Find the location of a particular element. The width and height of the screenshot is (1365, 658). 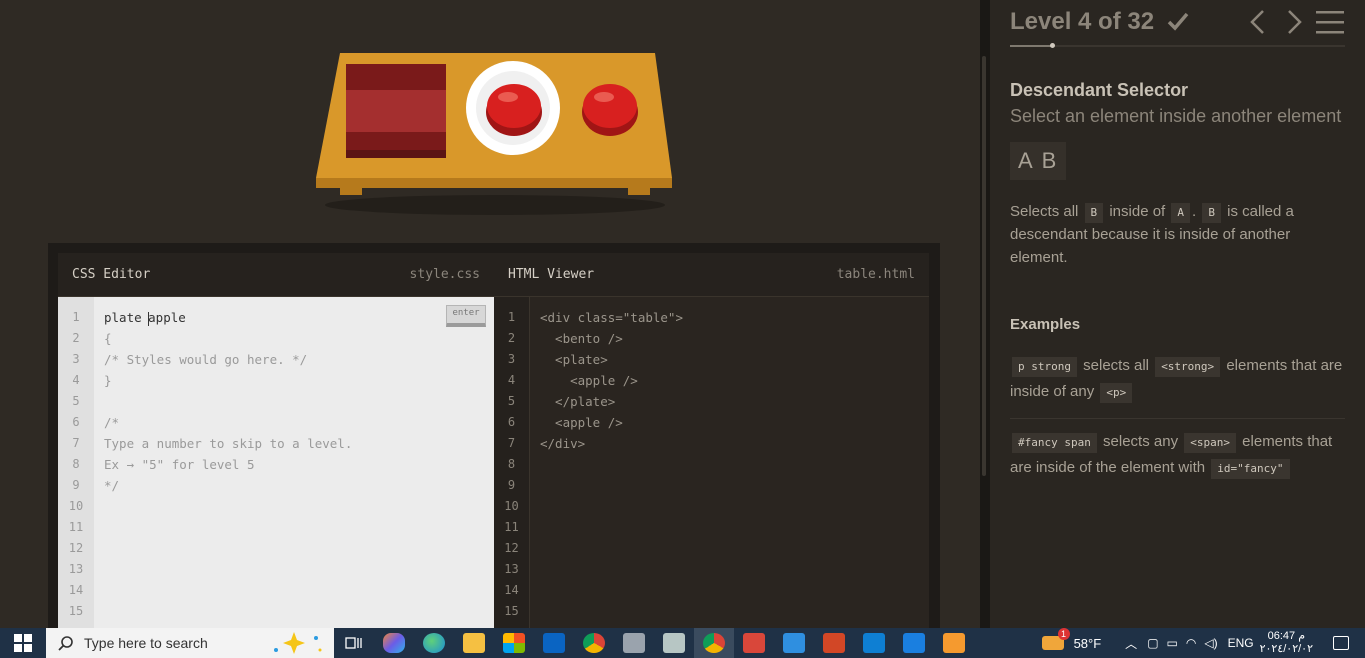

table-scene is located at coordinates (494, 134).